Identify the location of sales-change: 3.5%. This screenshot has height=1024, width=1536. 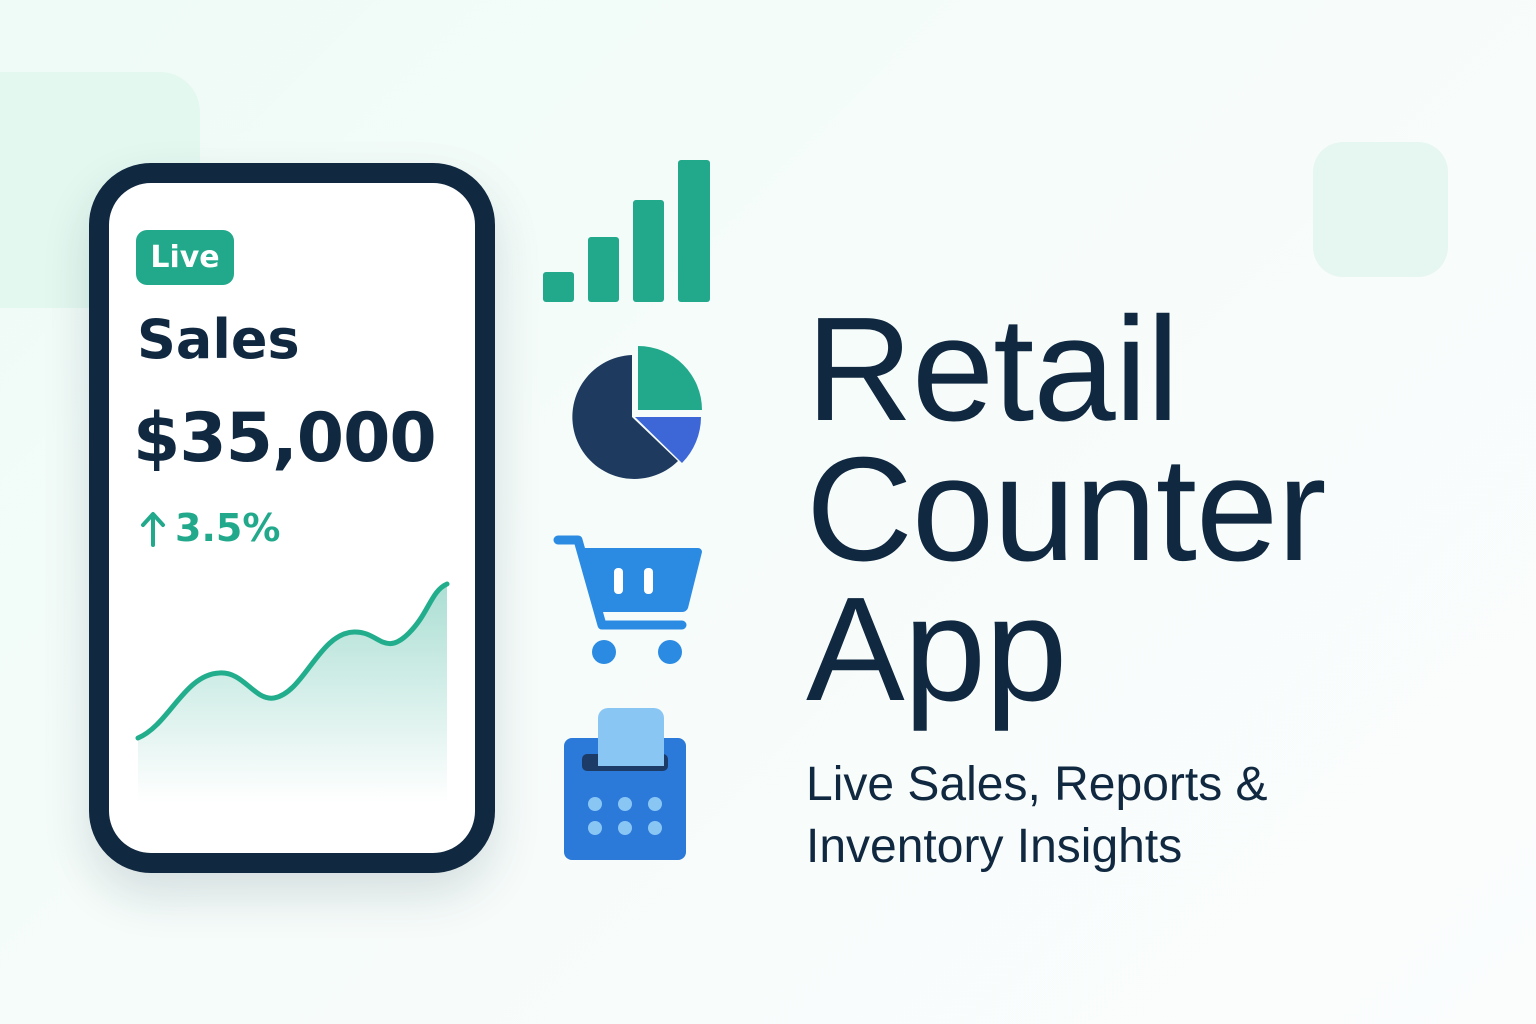
(209, 528).